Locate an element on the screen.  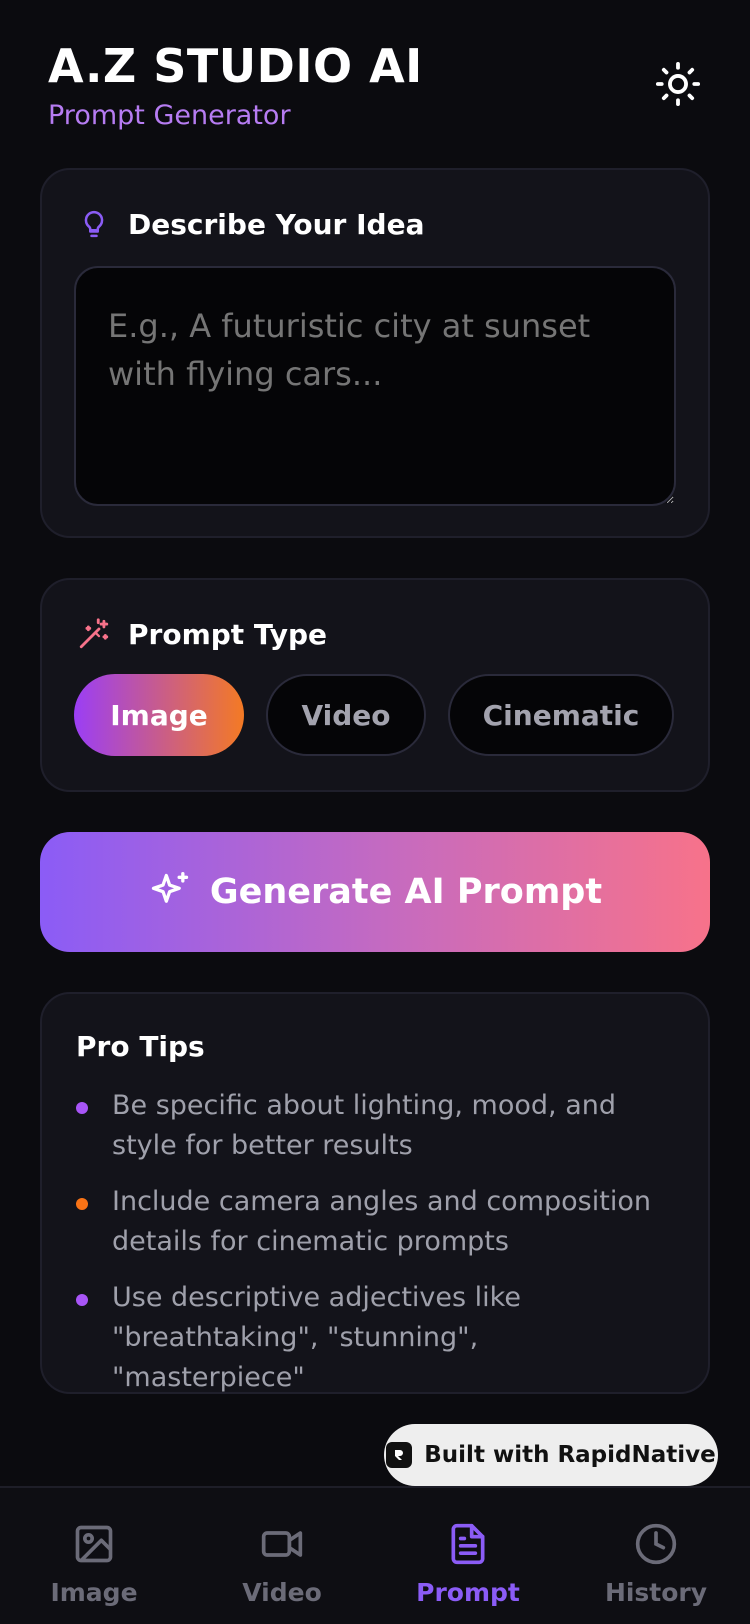
bottom-nav: Image Video Prompt History is located at coordinates (375, 1555).